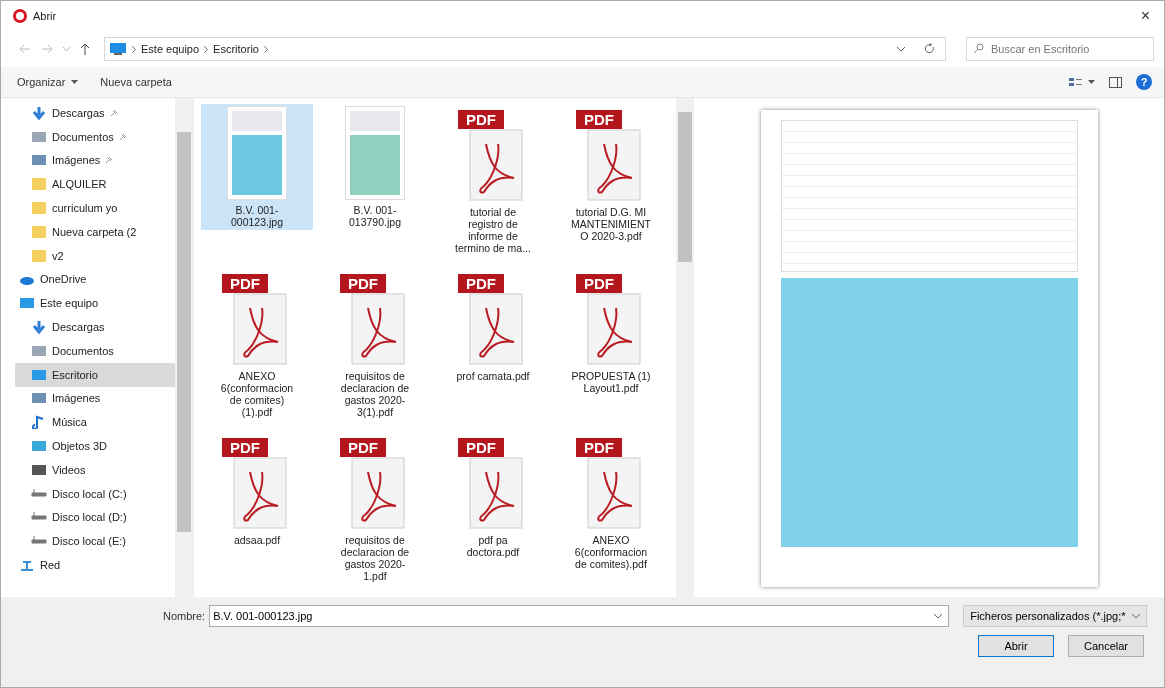 The width and height of the screenshot is (1165, 688). Describe the element at coordinates (257, 167) in the screenshot. I see `file-item: B.V. 001-000123.jpg` at that location.